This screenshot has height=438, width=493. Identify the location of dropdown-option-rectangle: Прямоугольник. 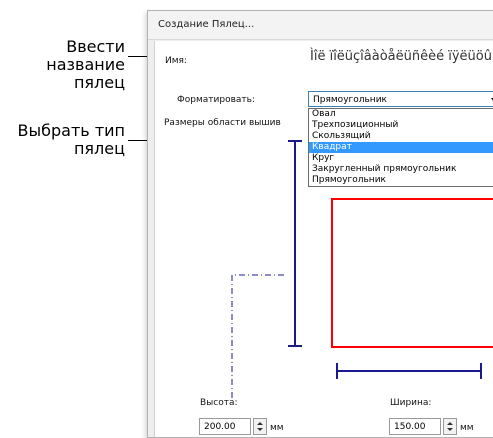
(401, 180).